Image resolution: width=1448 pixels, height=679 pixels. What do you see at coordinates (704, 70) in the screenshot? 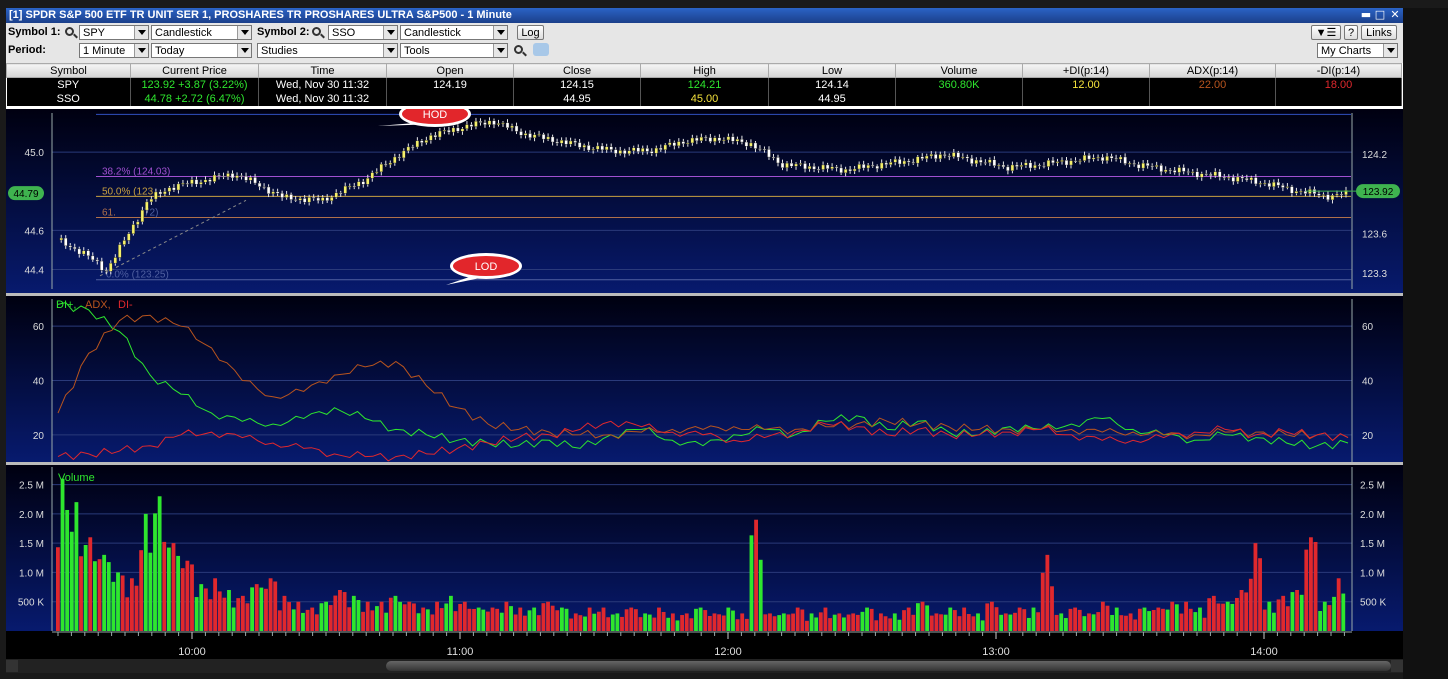
I see `column-header: High` at bounding box center [704, 70].